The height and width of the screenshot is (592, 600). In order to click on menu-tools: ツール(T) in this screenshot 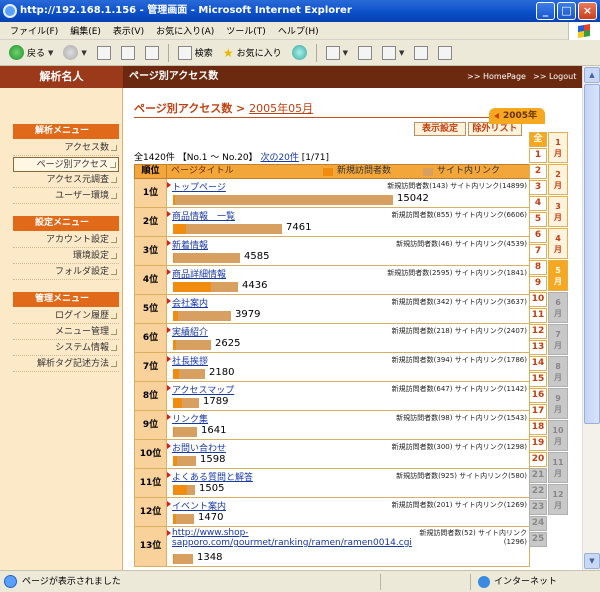, I will do `click(246, 30)`.